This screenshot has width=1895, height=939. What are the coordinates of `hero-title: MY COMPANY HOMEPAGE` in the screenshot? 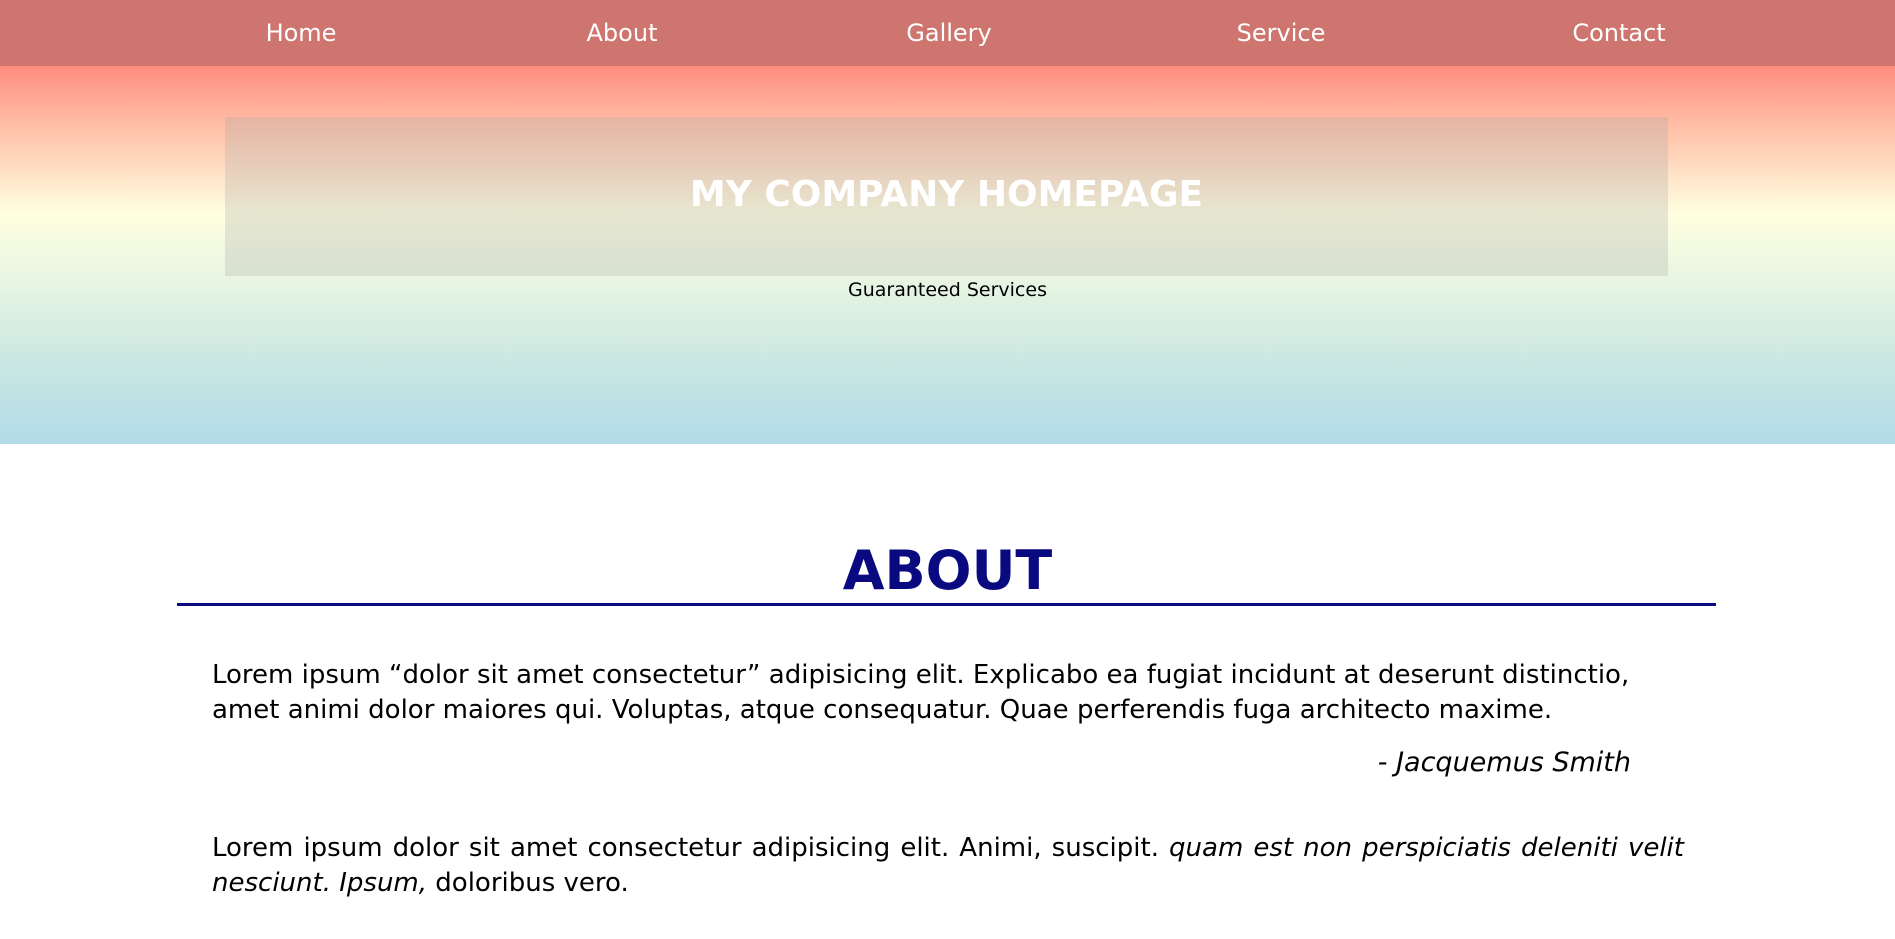 It's located at (946, 194).